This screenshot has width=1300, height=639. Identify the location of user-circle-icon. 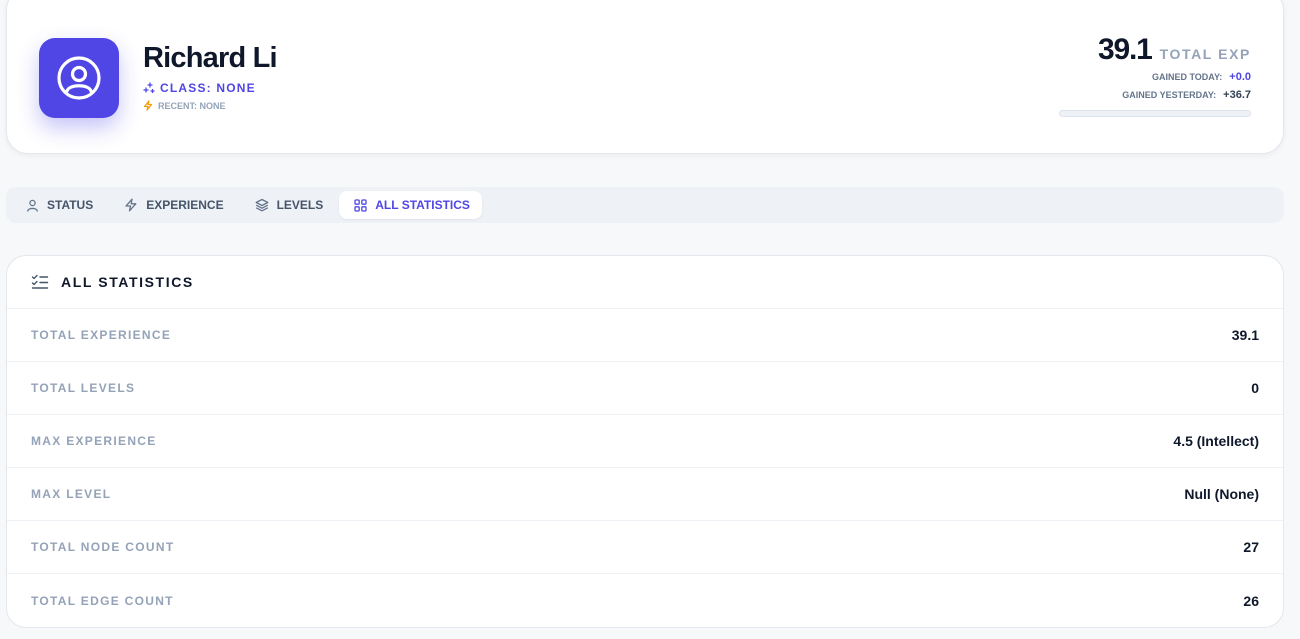
(79, 78).